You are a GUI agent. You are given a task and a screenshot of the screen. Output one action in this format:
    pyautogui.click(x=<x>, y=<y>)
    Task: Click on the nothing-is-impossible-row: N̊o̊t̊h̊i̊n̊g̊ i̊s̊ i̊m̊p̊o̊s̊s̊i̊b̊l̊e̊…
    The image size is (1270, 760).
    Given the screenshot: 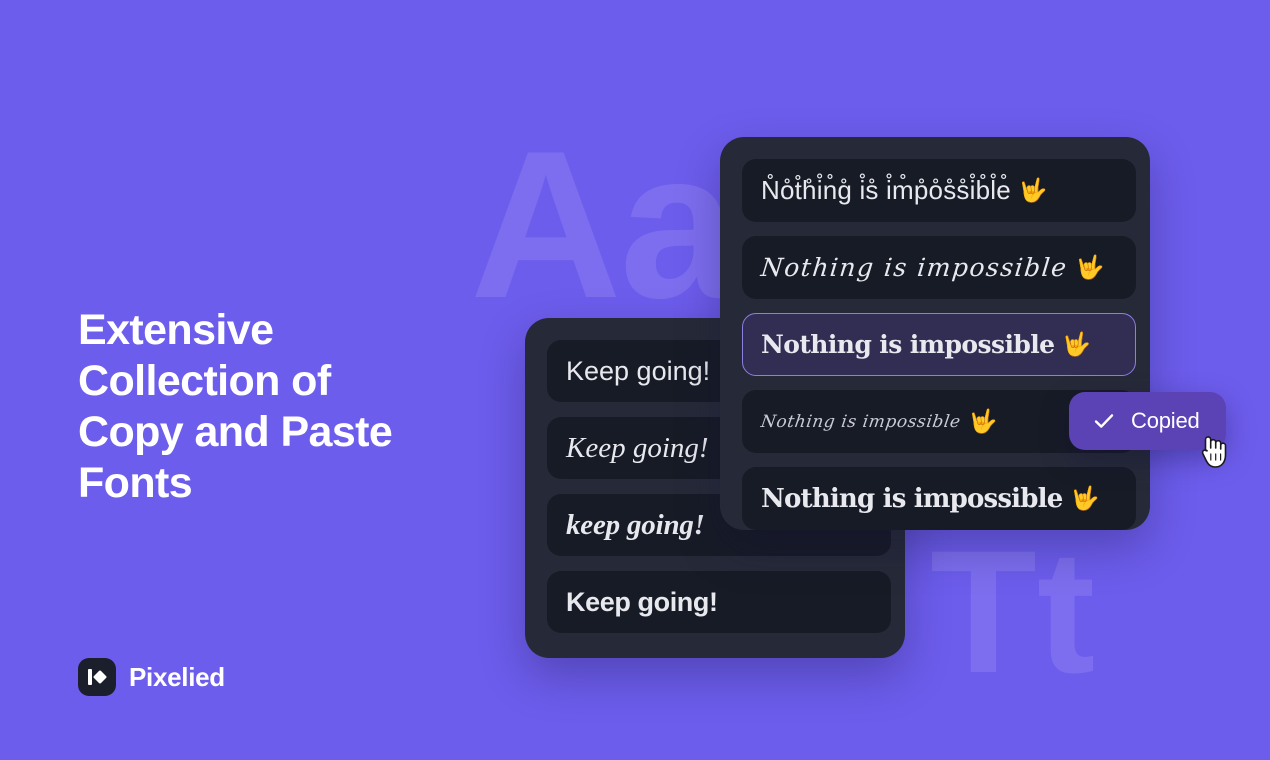 What is the action you would take?
    pyautogui.click(x=939, y=190)
    